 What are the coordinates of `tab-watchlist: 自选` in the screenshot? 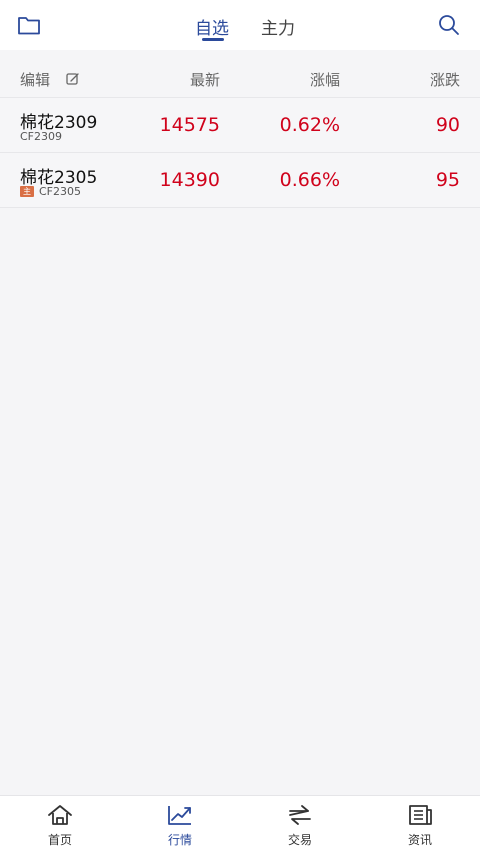 It's located at (212, 26).